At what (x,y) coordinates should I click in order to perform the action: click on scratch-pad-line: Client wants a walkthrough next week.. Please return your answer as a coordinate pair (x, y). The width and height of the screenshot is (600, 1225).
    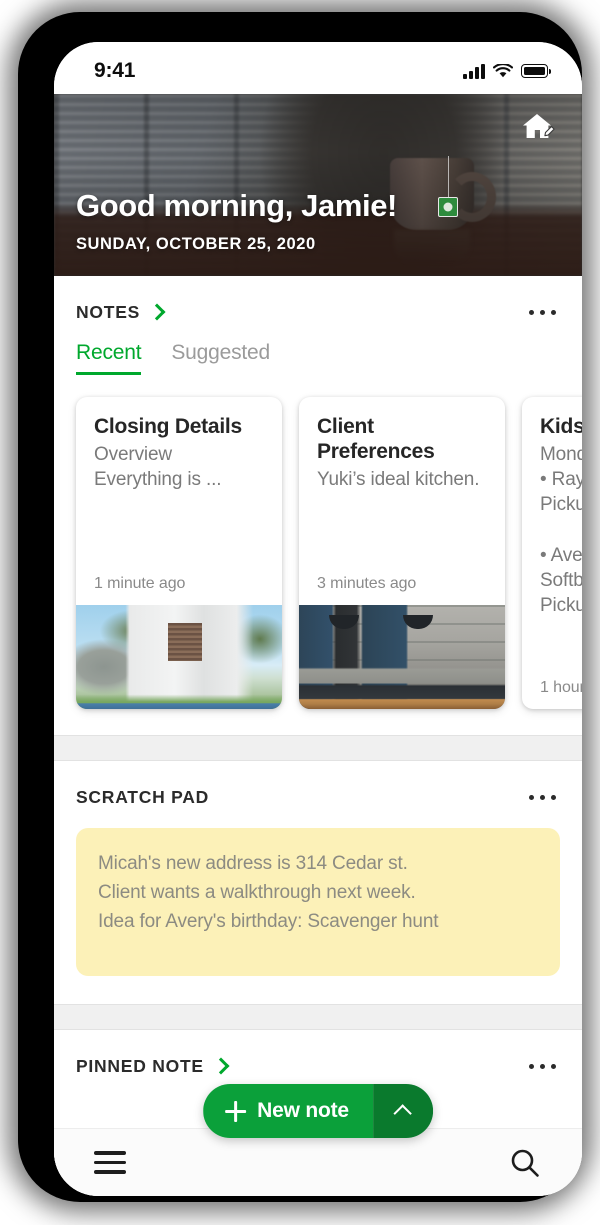
    Looking at the image, I should click on (257, 892).